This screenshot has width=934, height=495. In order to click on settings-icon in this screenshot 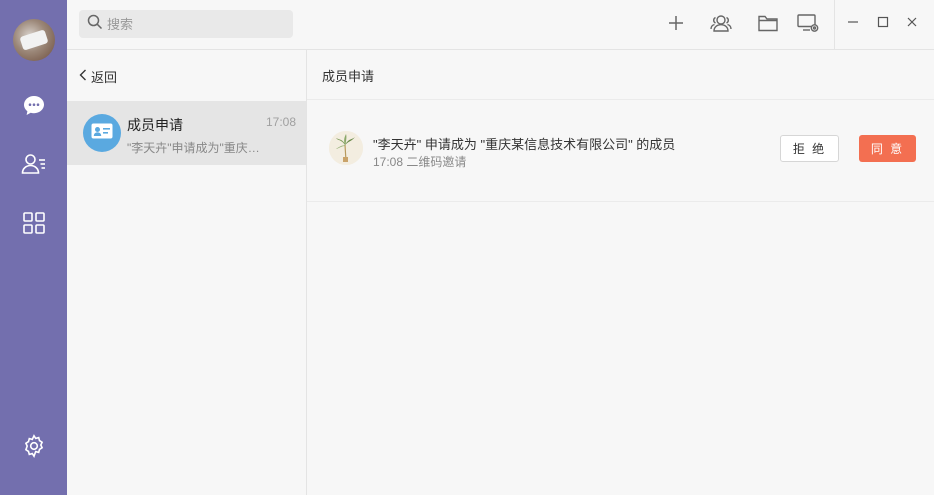, I will do `click(34, 446)`.